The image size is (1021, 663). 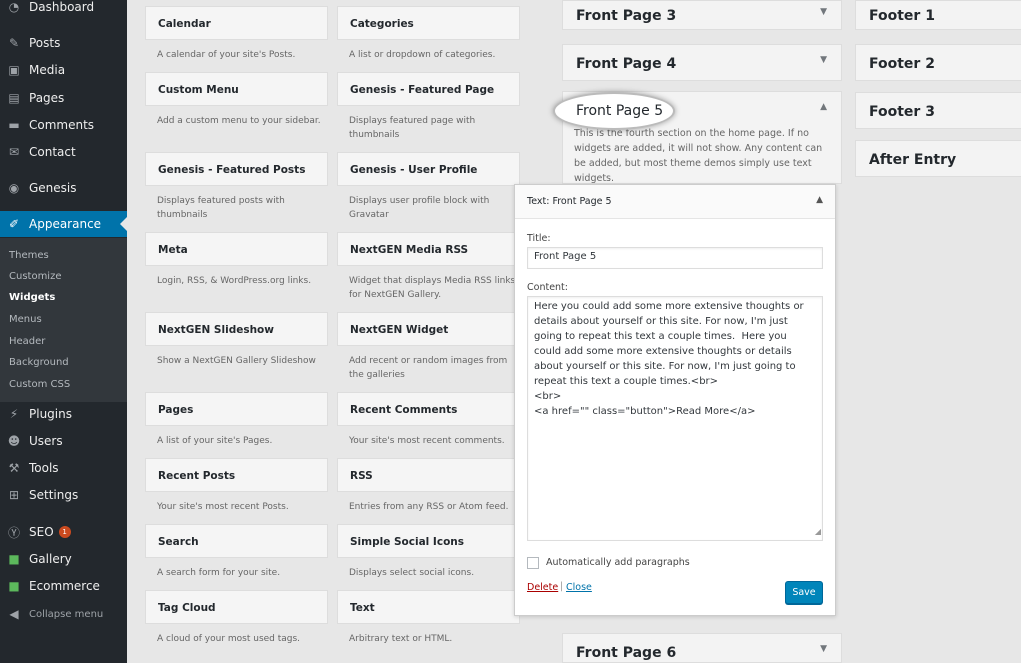 What do you see at coordinates (938, 15) in the screenshot?
I see `area-footer-1: Footer 1` at bounding box center [938, 15].